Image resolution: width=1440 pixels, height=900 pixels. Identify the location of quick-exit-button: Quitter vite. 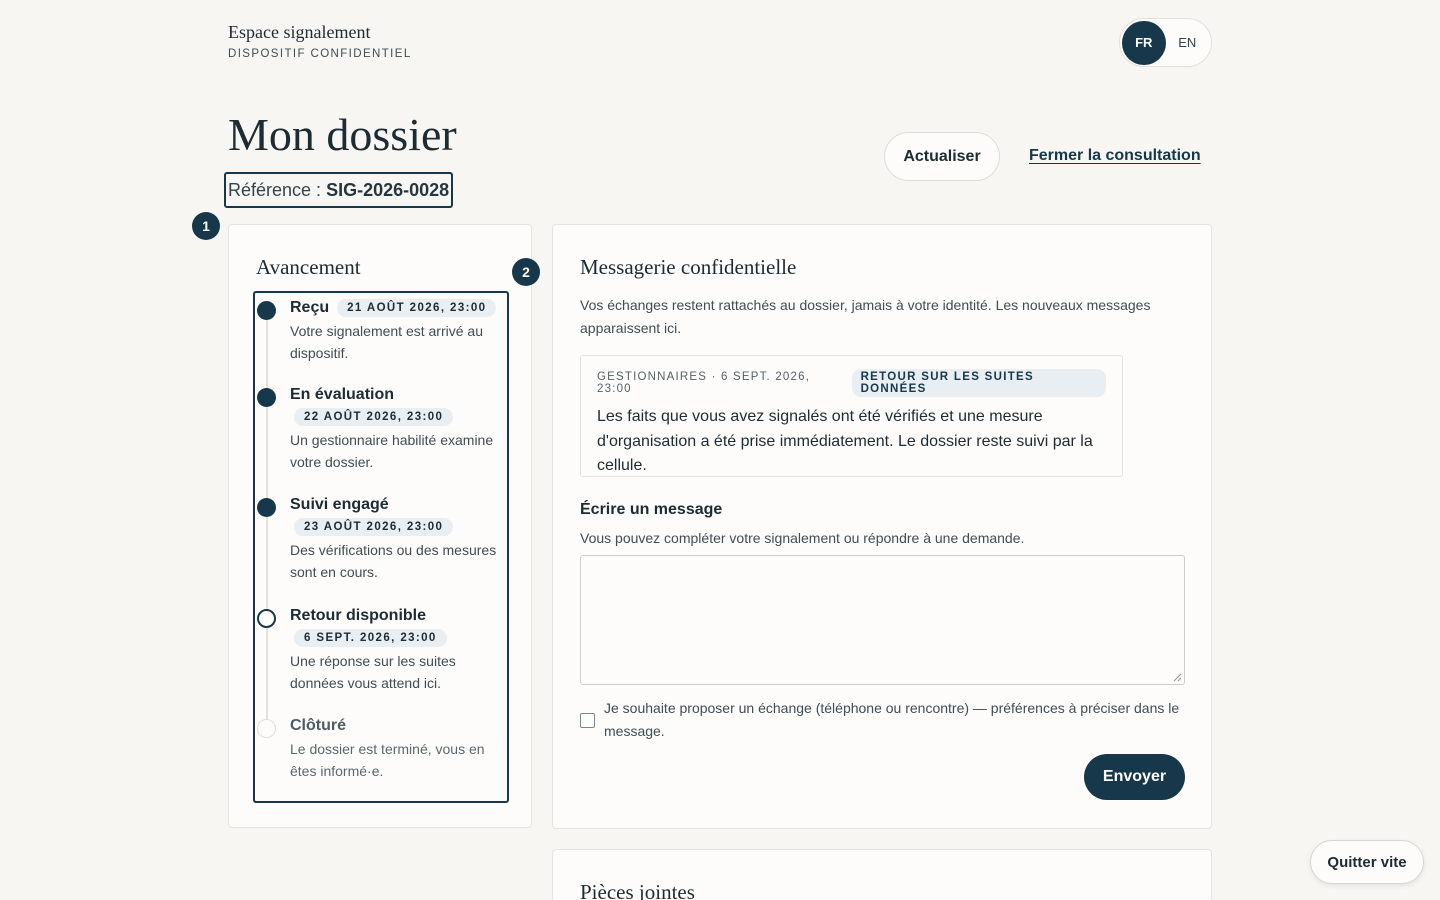
(1367, 862).